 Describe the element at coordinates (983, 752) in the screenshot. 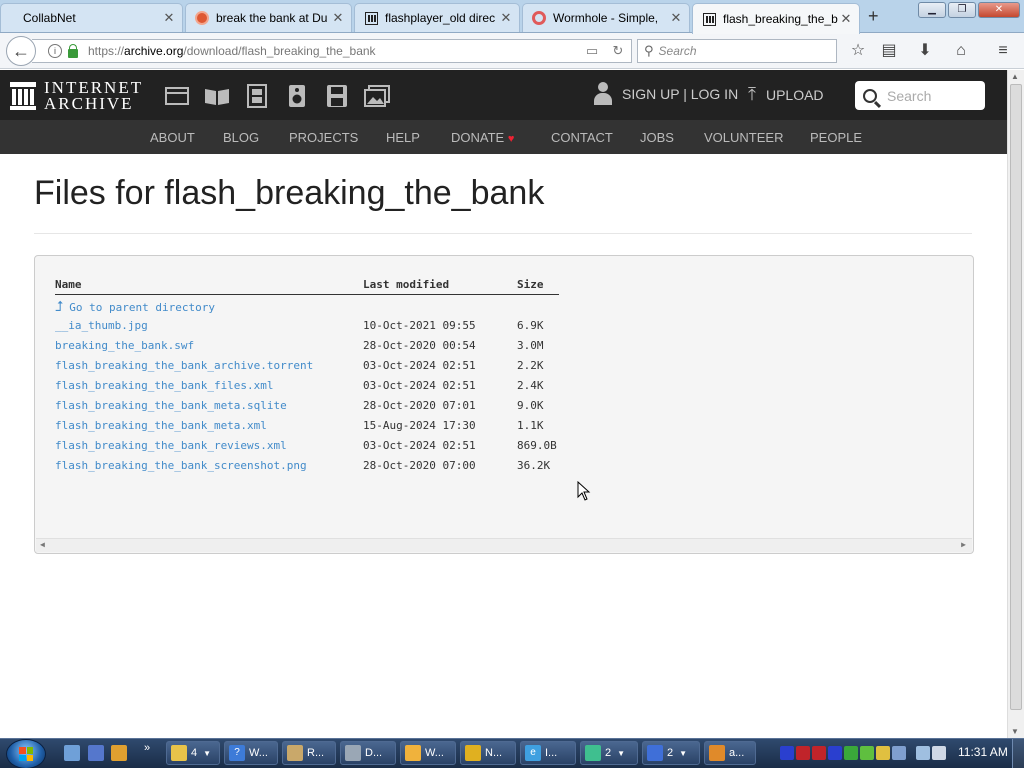

I see `clock: 11:31 AM` at that location.